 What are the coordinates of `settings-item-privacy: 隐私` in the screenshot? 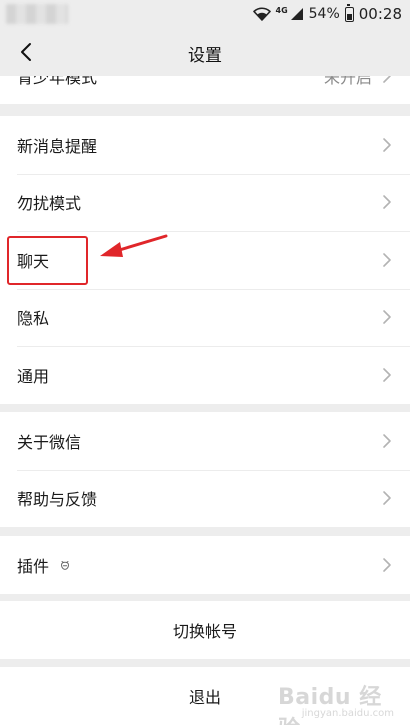 It's located at (205, 317).